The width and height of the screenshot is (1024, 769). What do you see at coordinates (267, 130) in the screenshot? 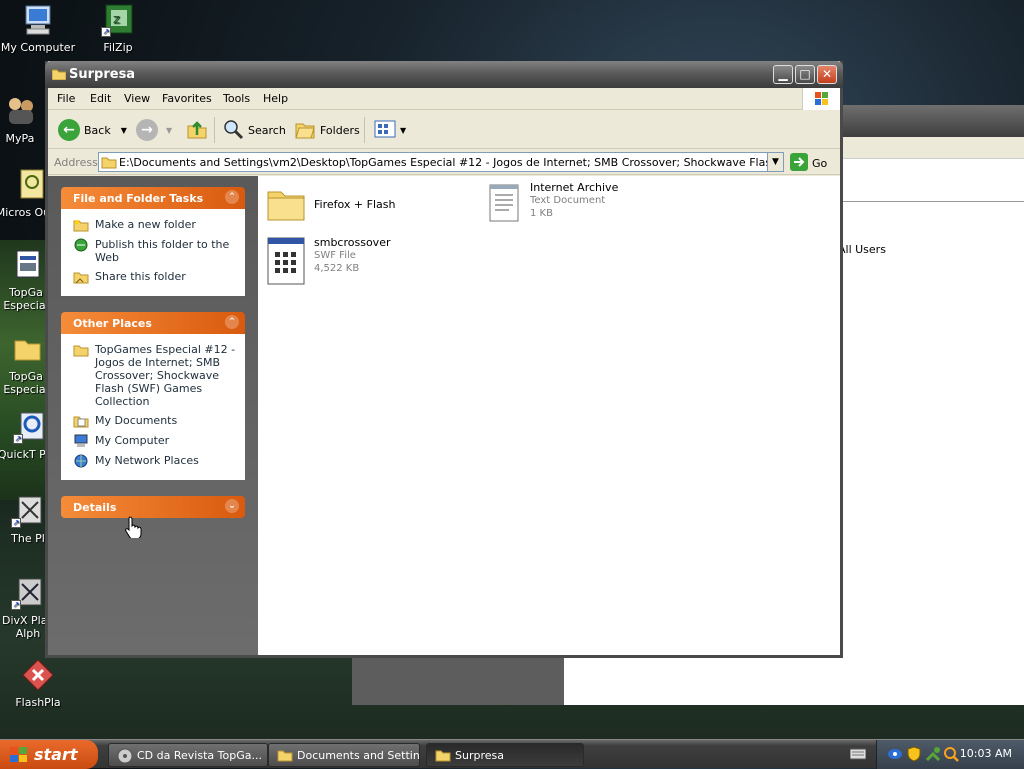
I see `search-label: Search` at bounding box center [267, 130].